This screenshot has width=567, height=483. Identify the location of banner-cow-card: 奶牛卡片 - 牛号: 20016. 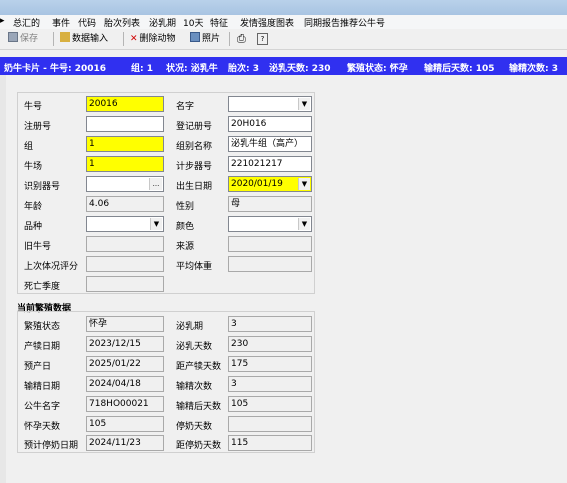
(55, 69).